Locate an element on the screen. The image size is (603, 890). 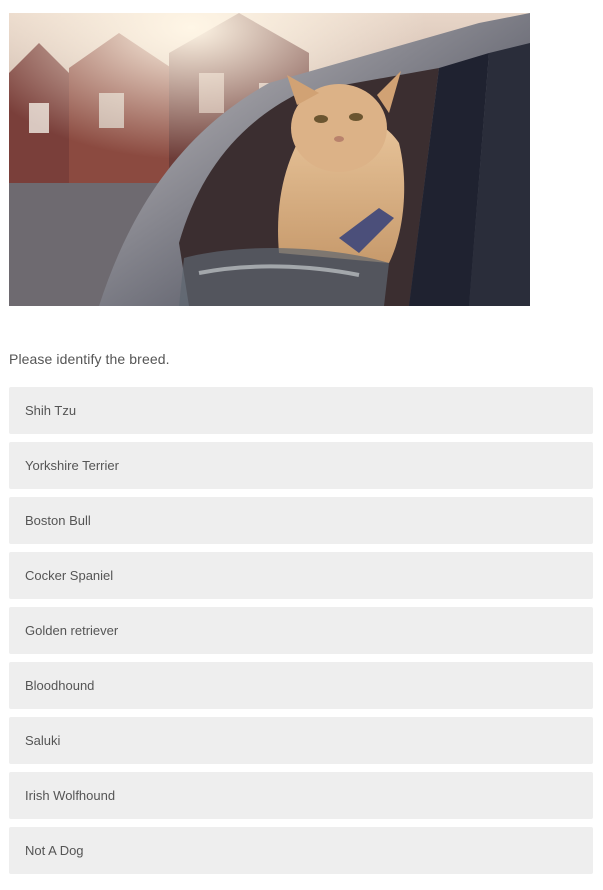
option-shih-tzu: Shih Tzu is located at coordinates (301, 410).